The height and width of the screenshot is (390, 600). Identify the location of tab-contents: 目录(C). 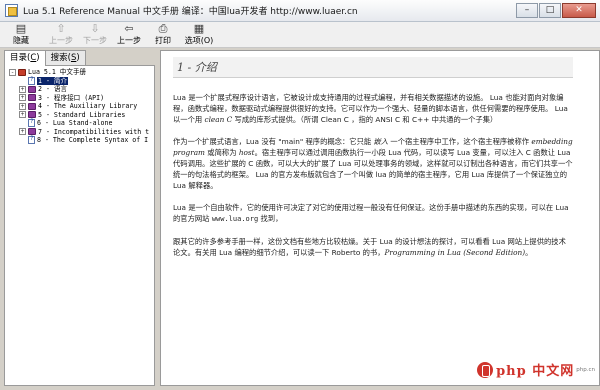
(25, 58).